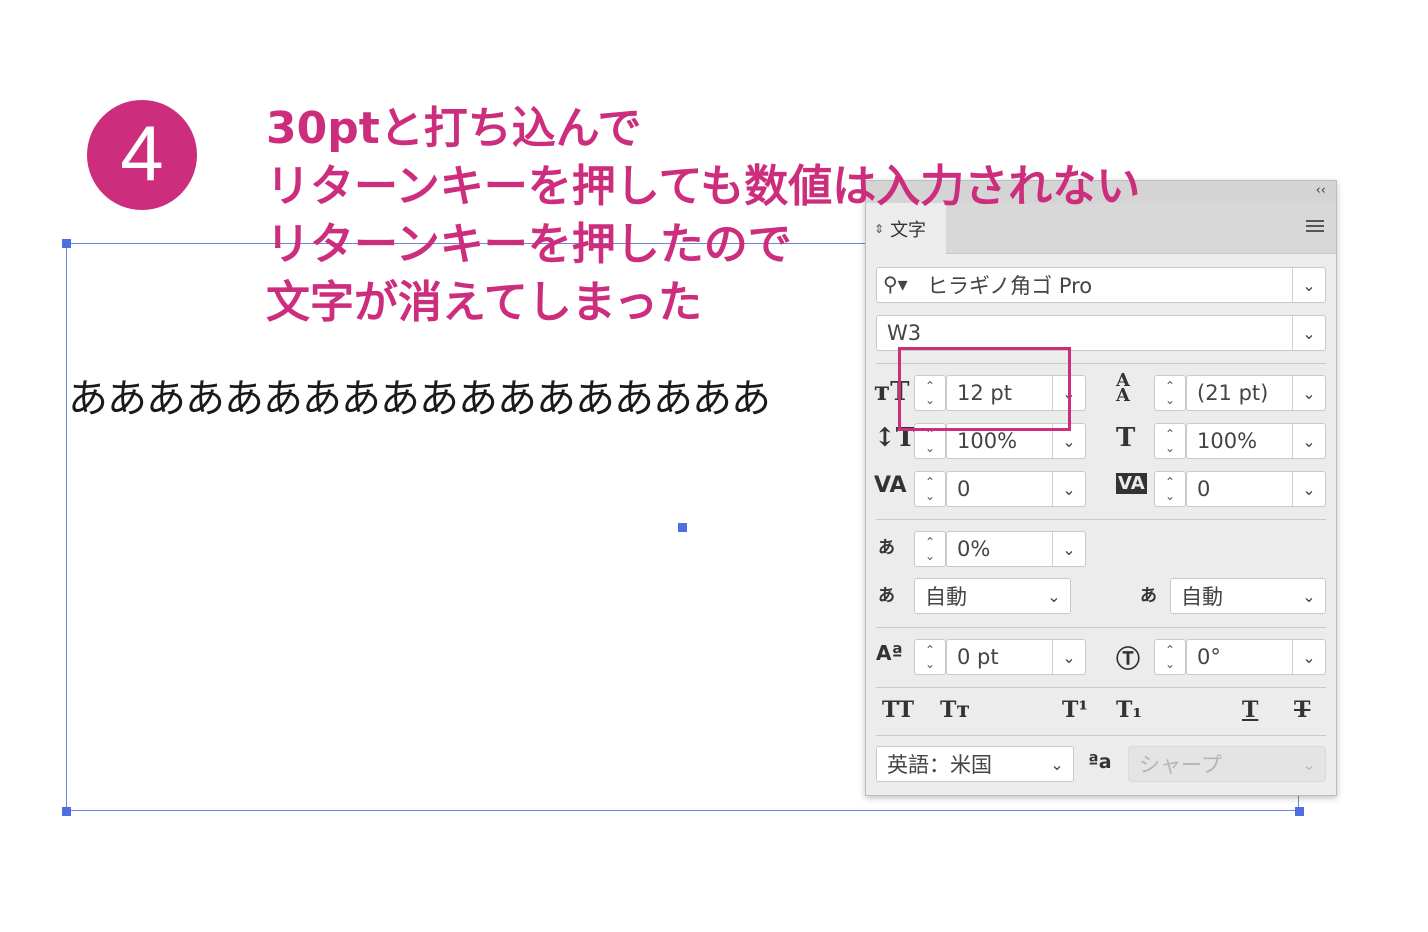 The height and width of the screenshot is (932, 1428). Describe the element at coordinates (1016, 549) in the screenshot. I see `tsume-input: 0% ⌄` at that location.